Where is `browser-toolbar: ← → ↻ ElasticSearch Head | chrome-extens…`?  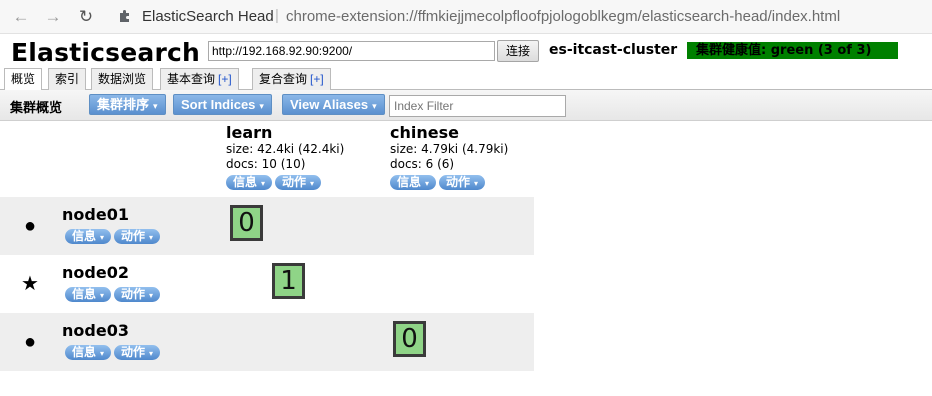 browser-toolbar: ← → ↻ ElasticSearch Head | chrome-extens… is located at coordinates (466, 17).